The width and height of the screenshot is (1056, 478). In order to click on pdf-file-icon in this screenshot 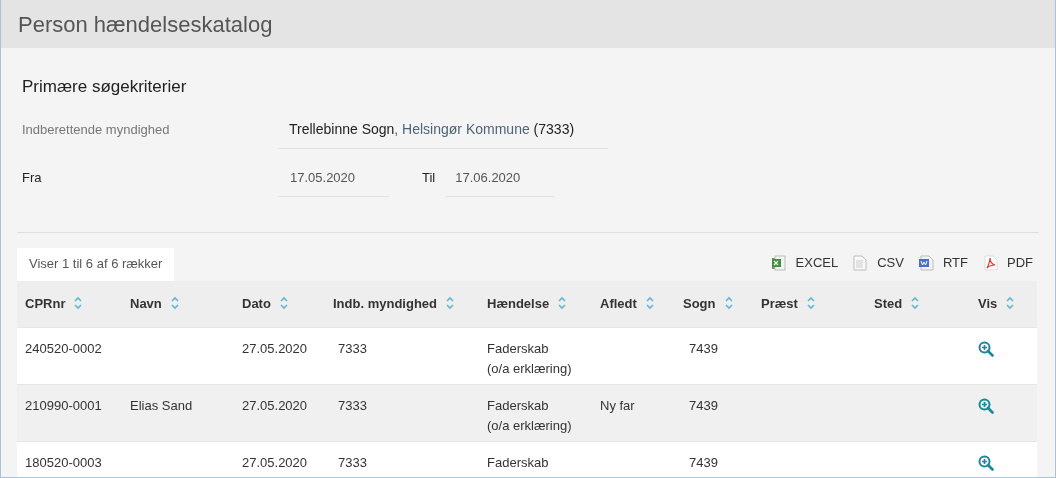, I will do `click(990, 262)`.